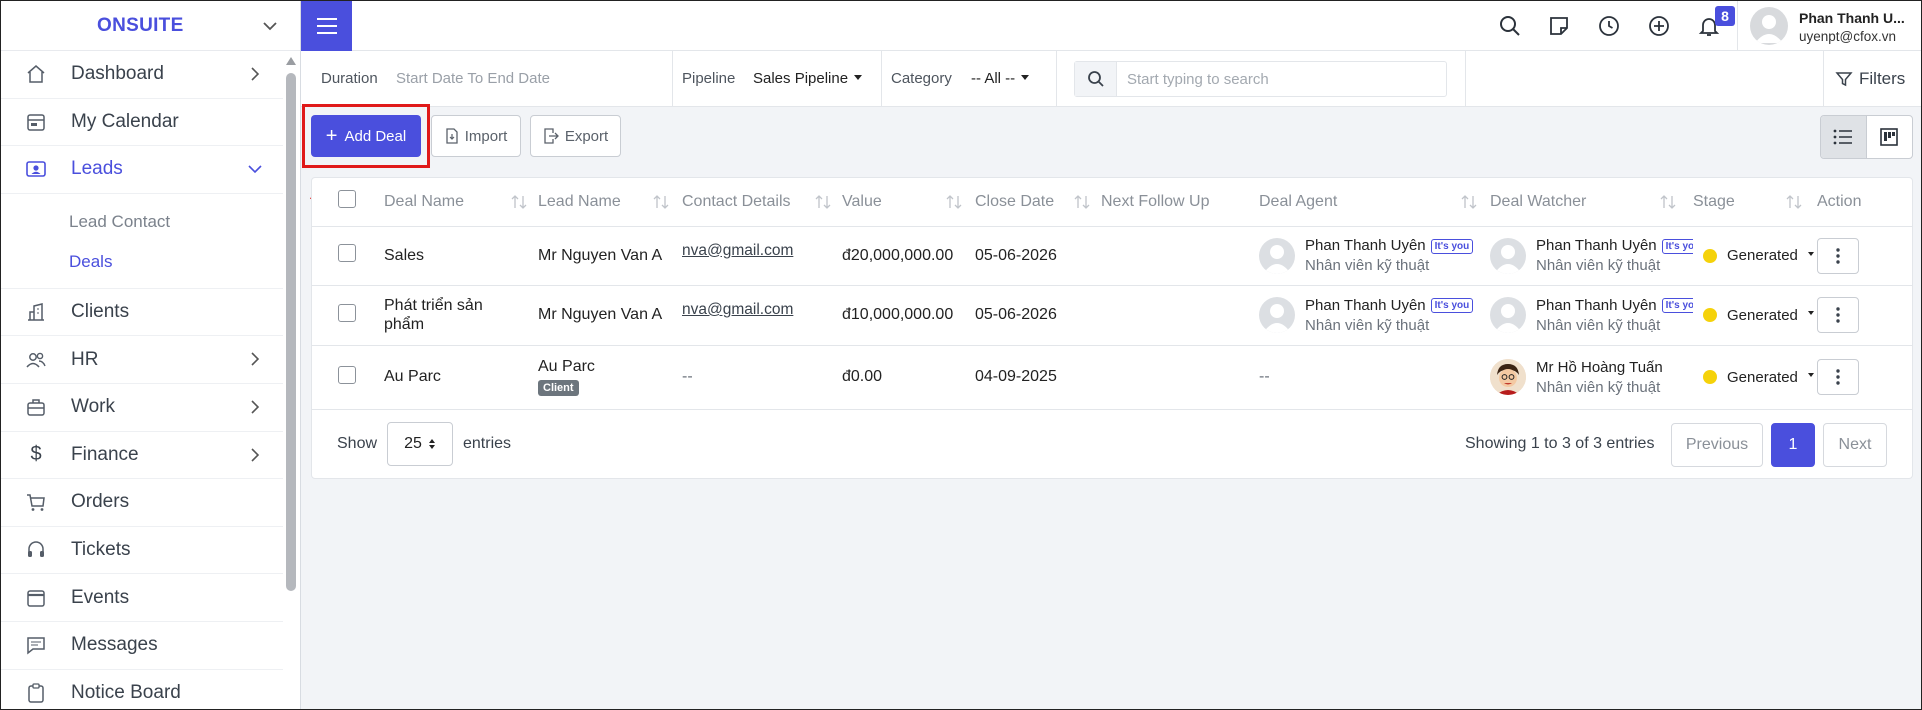 This screenshot has width=1922, height=710. Describe the element at coordinates (36, 502) in the screenshot. I see `cart-icon` at that location.